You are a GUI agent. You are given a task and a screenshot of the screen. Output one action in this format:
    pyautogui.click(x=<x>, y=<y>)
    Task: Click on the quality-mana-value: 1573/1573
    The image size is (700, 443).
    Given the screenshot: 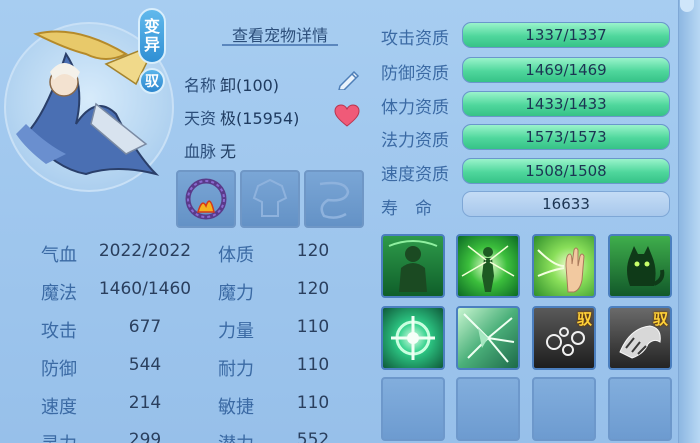 What is the action you would take?
    pyautogui.click(x=566, y=137)
    